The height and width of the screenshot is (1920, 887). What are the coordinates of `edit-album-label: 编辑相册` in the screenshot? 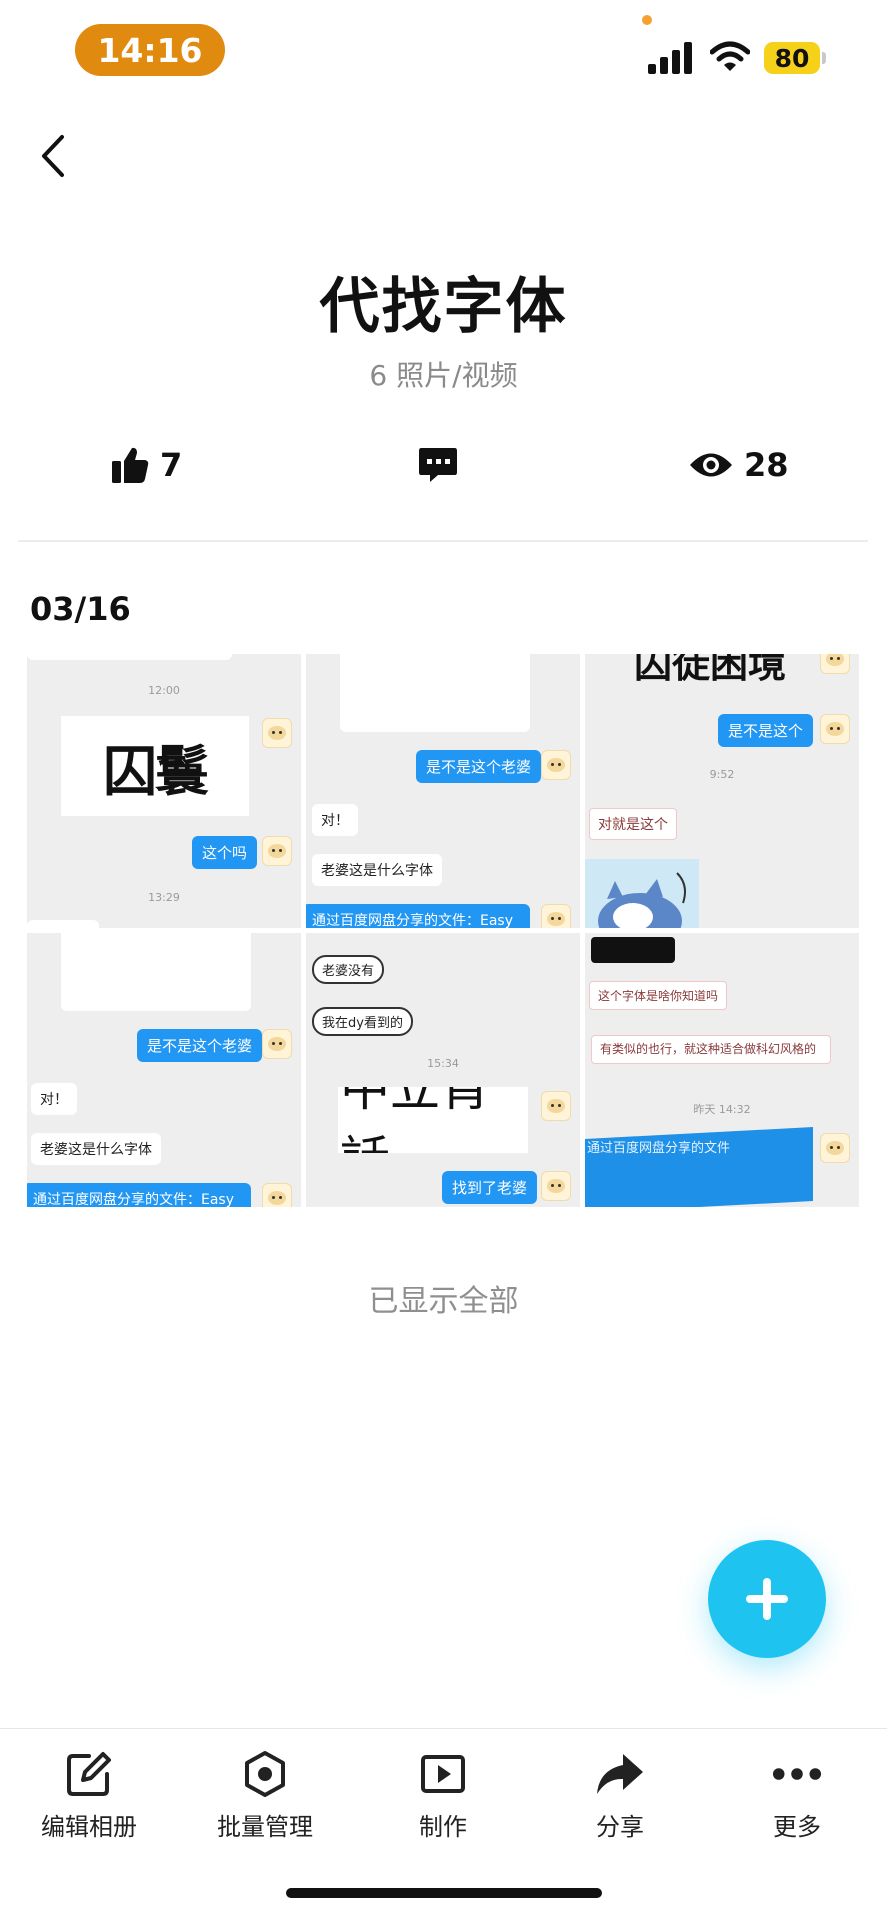 It's located at (89, 1827).